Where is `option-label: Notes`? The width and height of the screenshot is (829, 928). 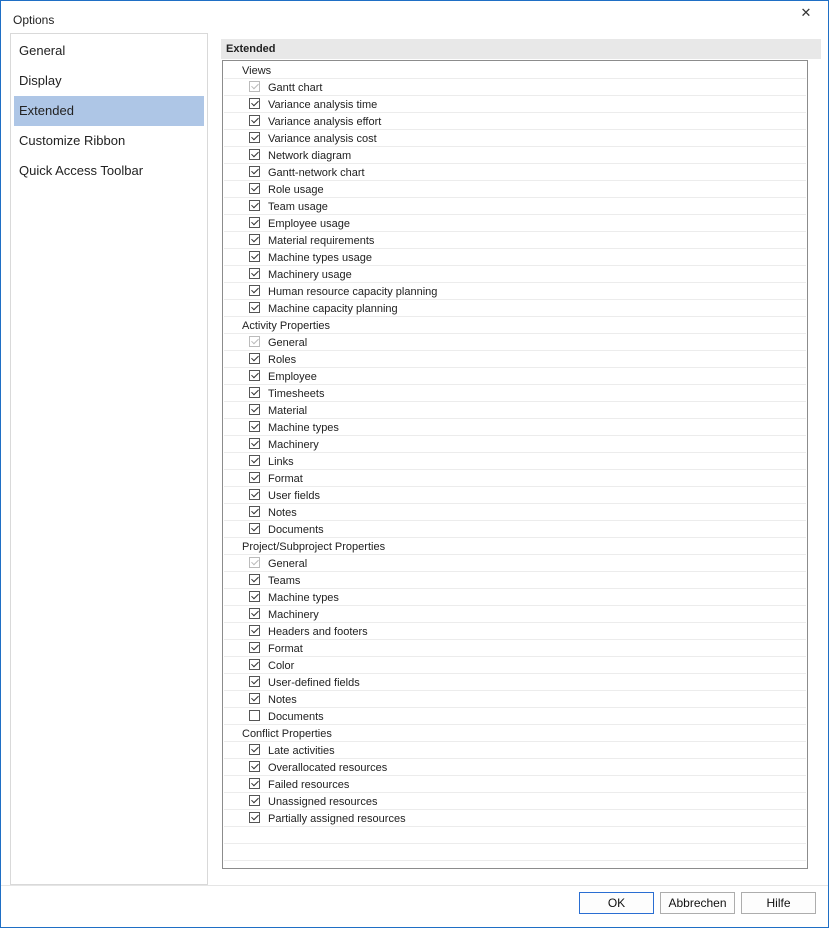 option-label: Notes is located at coordinates (282, 513).